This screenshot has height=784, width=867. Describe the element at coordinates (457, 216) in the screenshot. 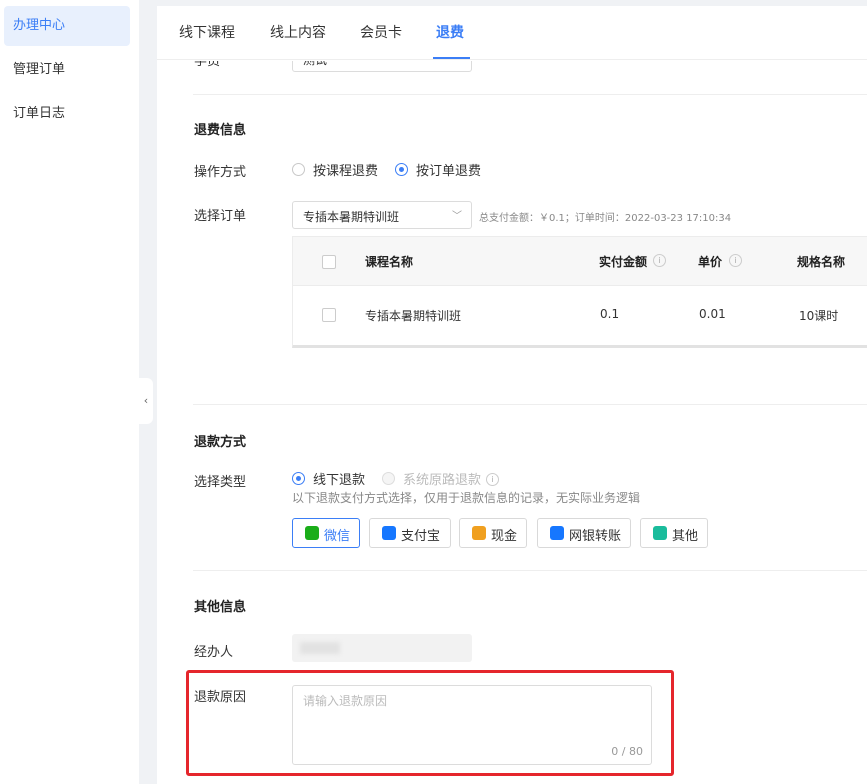

I see `chevron-down-icon: ﹀` at that location.